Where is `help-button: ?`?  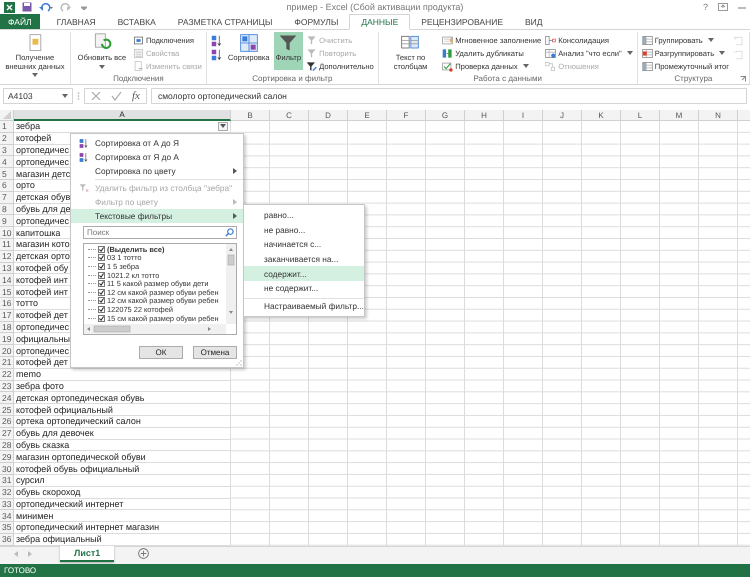
help-button: ? is located at coordinates (705, 7).